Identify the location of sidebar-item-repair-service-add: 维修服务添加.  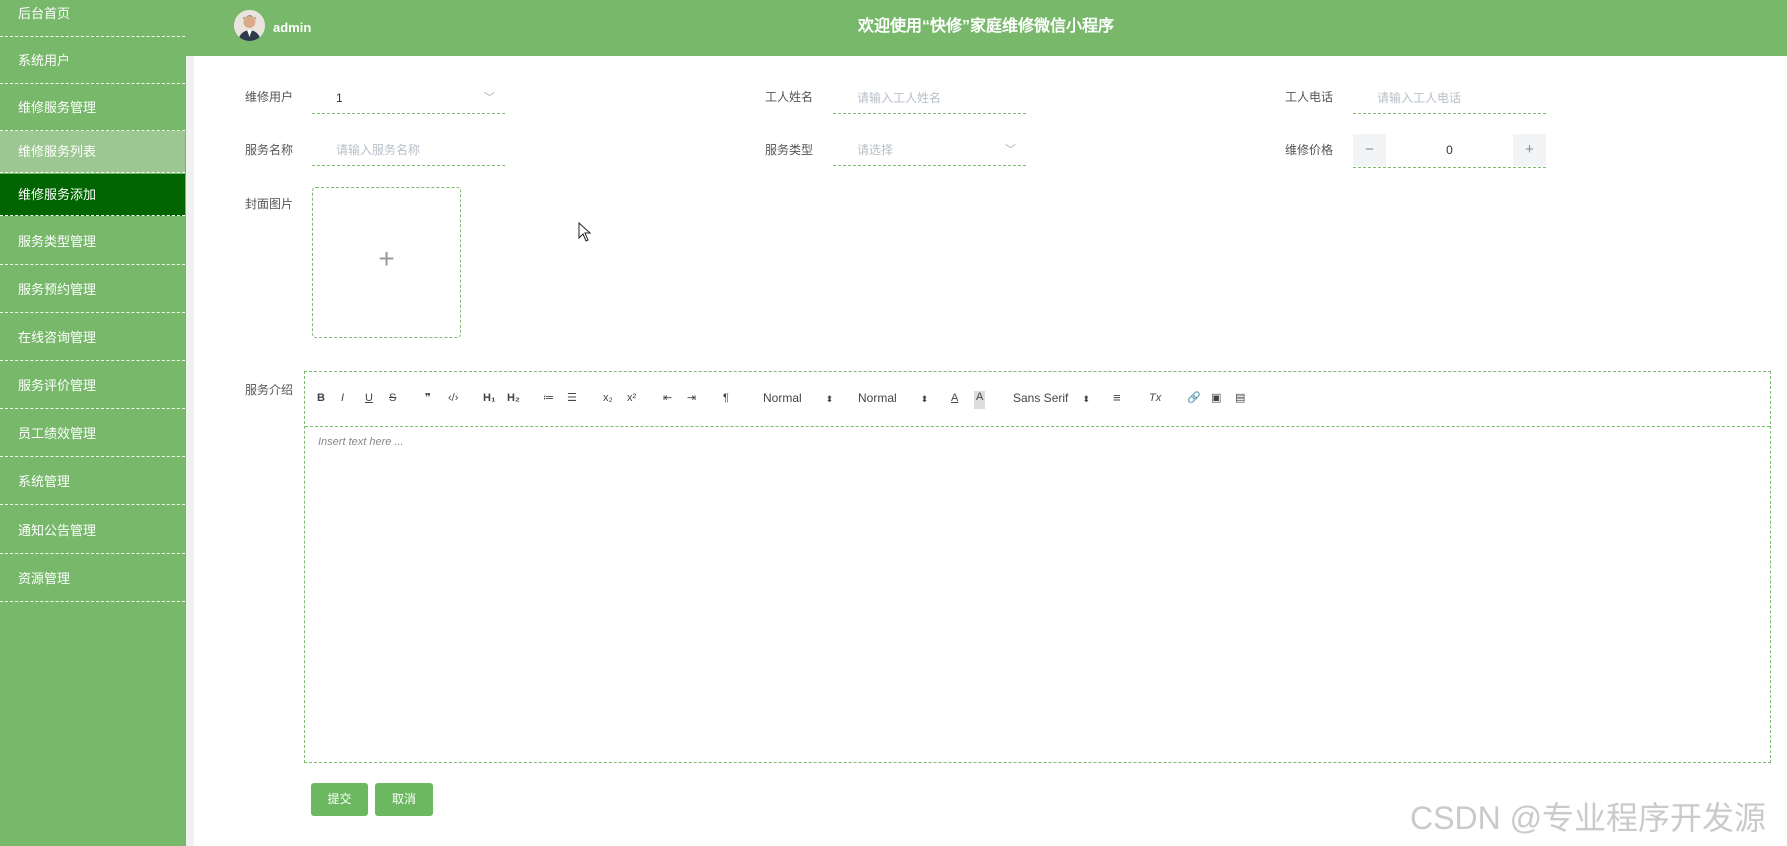
(92, 195).